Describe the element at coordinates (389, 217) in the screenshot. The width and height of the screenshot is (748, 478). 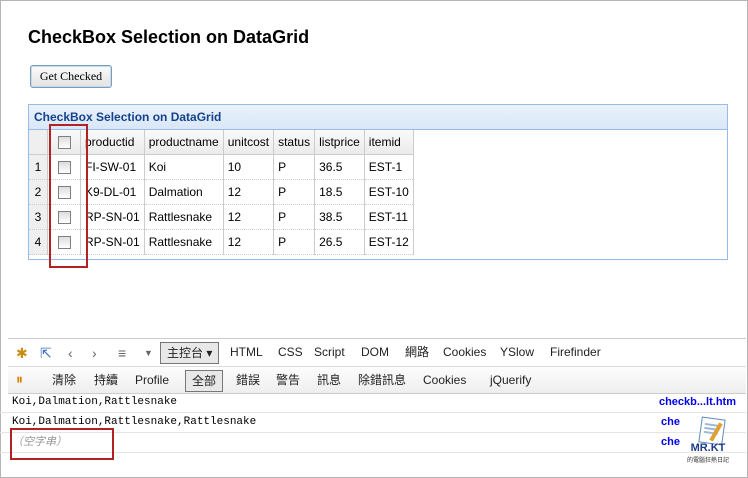
I see `cell-itemid: EST-11` at that location.